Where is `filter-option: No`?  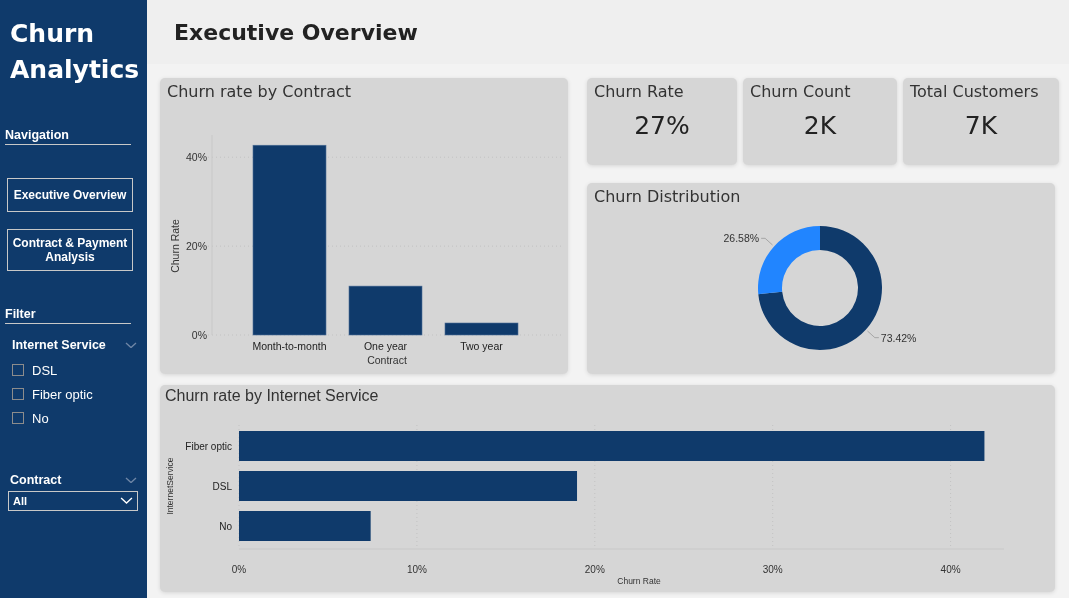 filter-option: No is located at coordinates (79, 418).